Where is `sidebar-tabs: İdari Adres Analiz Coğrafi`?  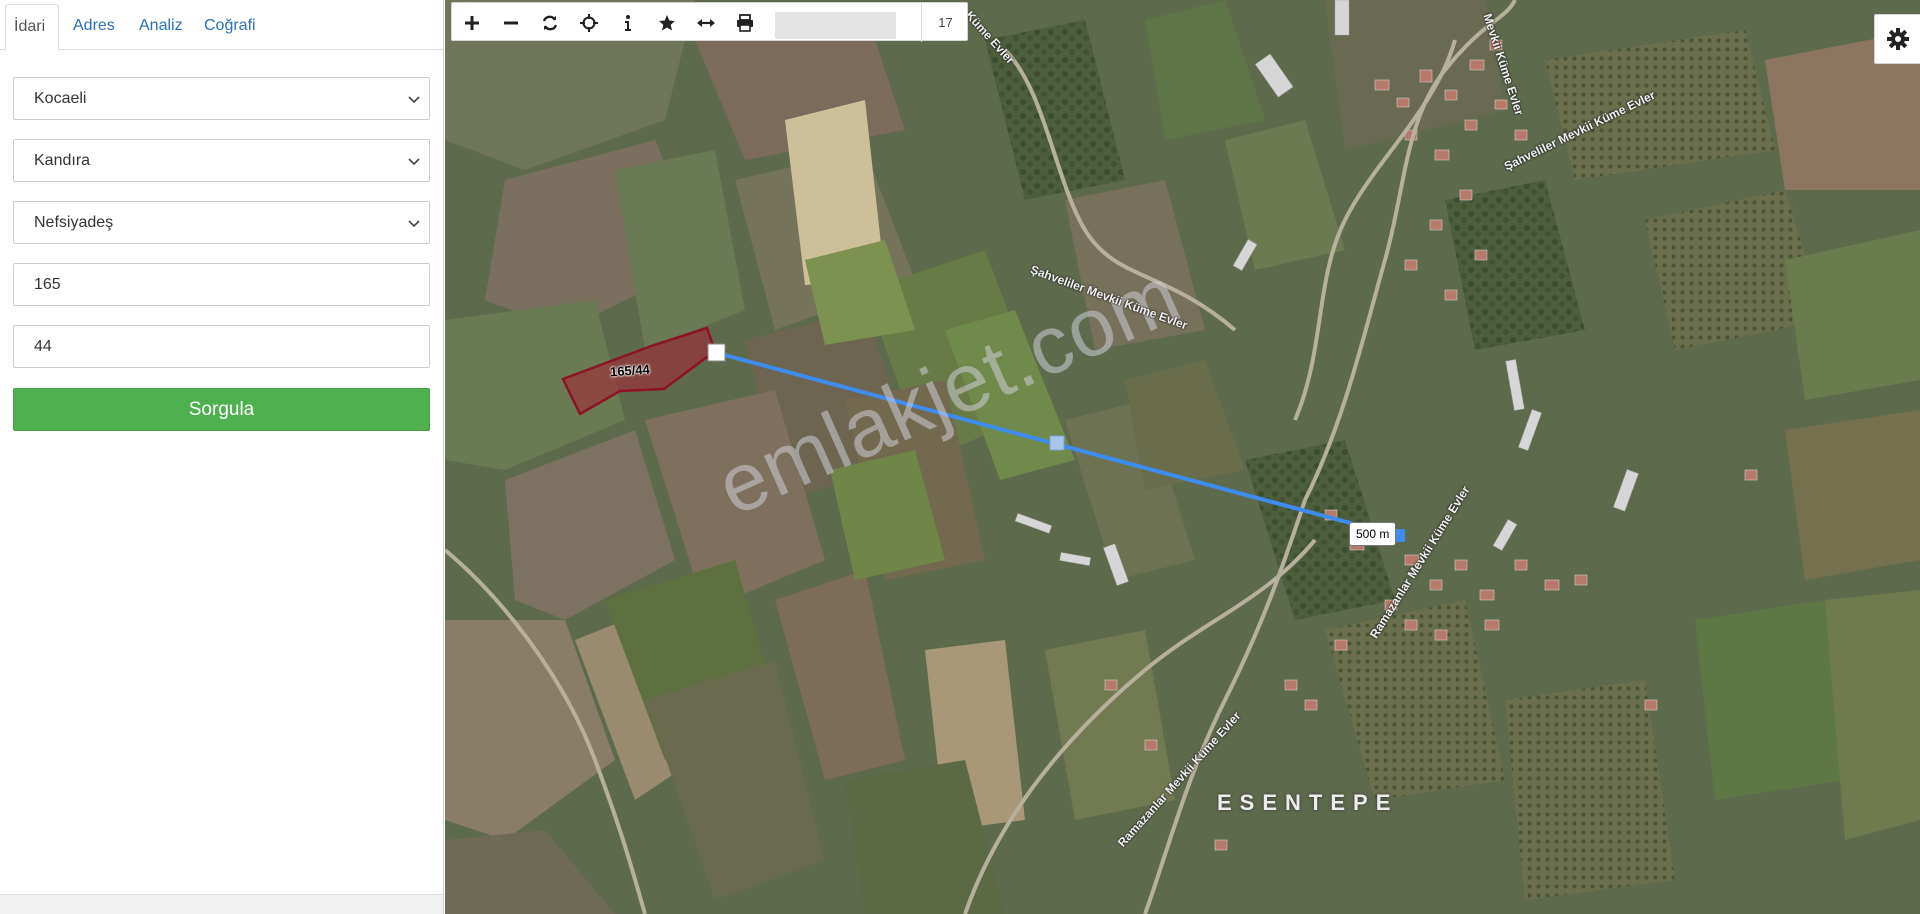
sidebar-tabs: İdari Adres Analiz Coğrafi is located at coordinates (221, 25).